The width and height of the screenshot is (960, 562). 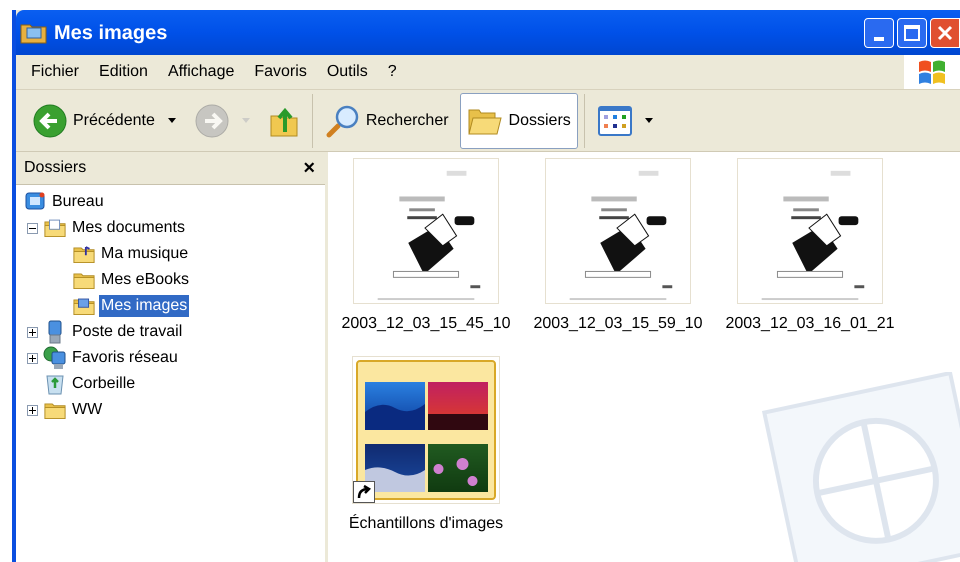 I want to click on tree-item: Ma musique, so click(x=144, y=254).